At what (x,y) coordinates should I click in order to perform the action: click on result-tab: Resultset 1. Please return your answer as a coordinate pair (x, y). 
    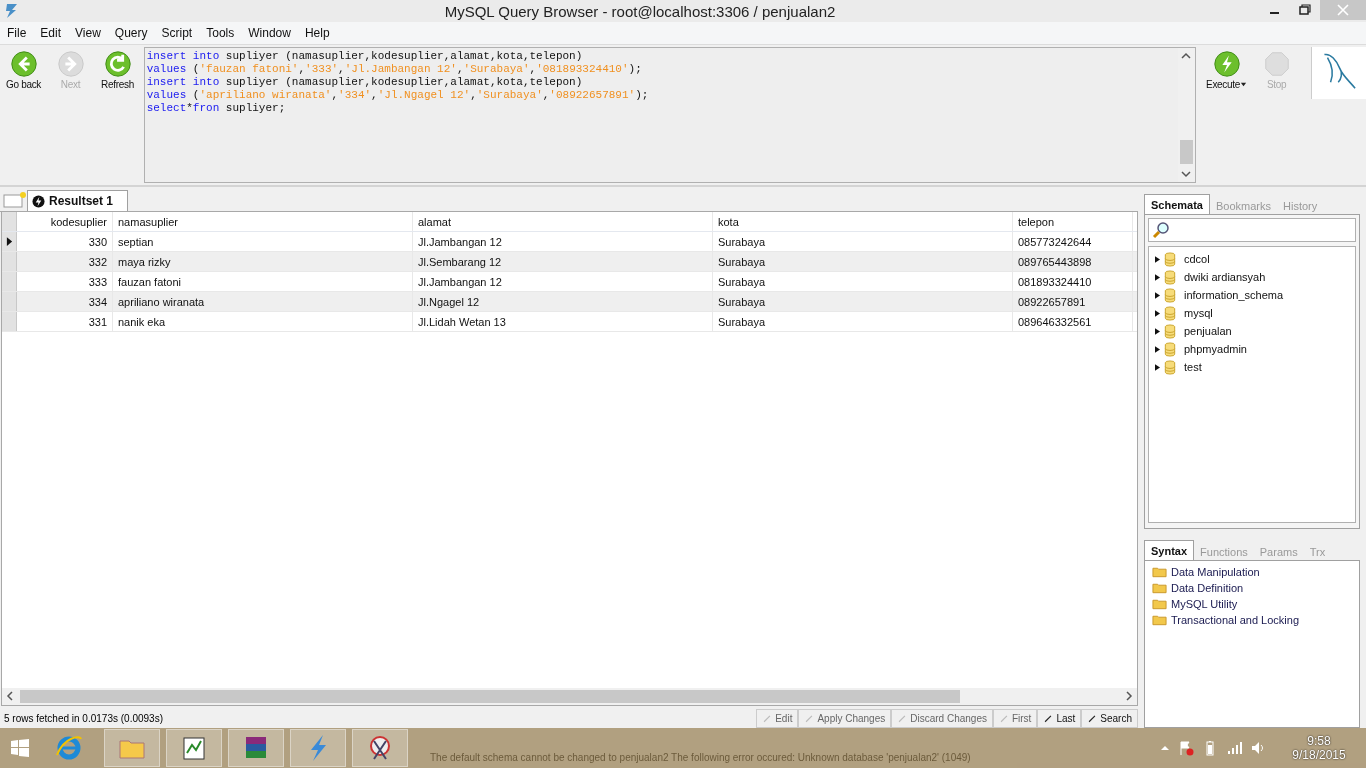
    Looking at the image, I should click on (78, 200).